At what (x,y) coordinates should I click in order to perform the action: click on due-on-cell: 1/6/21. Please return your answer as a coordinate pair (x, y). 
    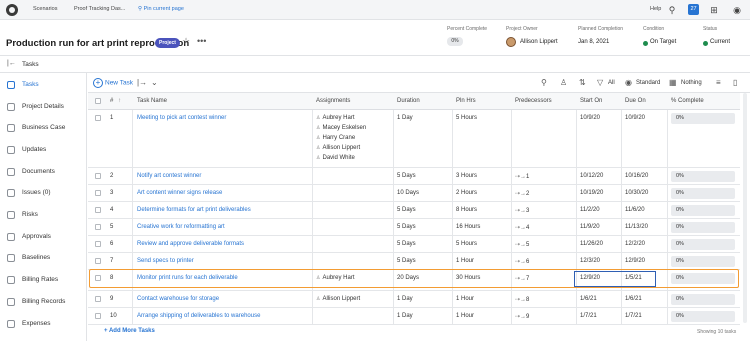
    Looking at the image, I should click on (633, 299).